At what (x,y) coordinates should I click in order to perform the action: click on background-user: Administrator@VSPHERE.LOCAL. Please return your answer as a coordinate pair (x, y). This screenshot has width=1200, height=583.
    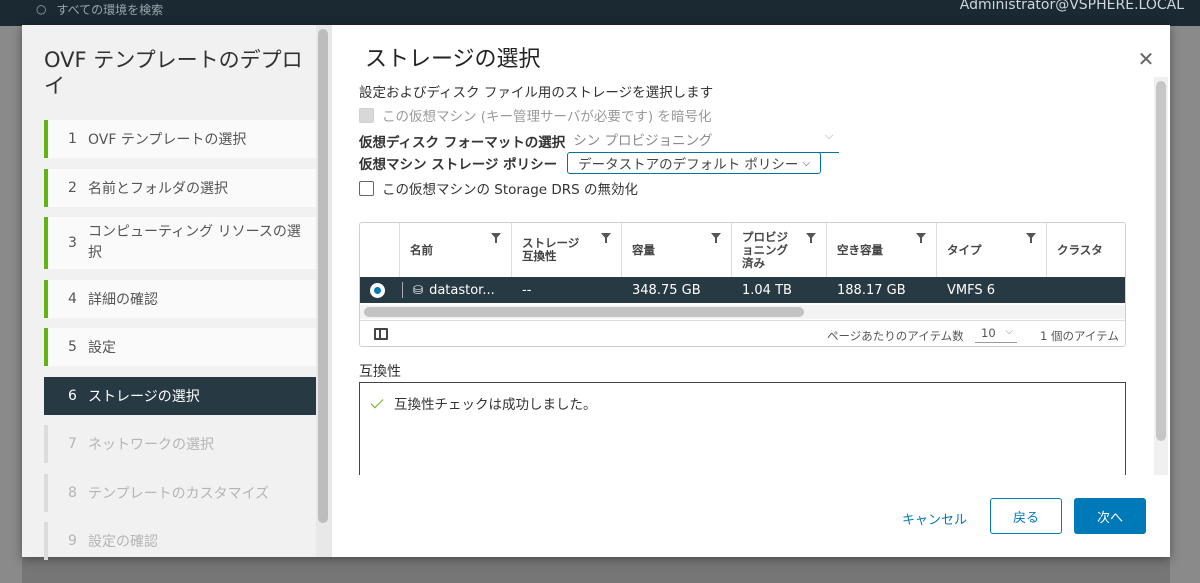
    Looking at the image, I should click on (1071, 6).